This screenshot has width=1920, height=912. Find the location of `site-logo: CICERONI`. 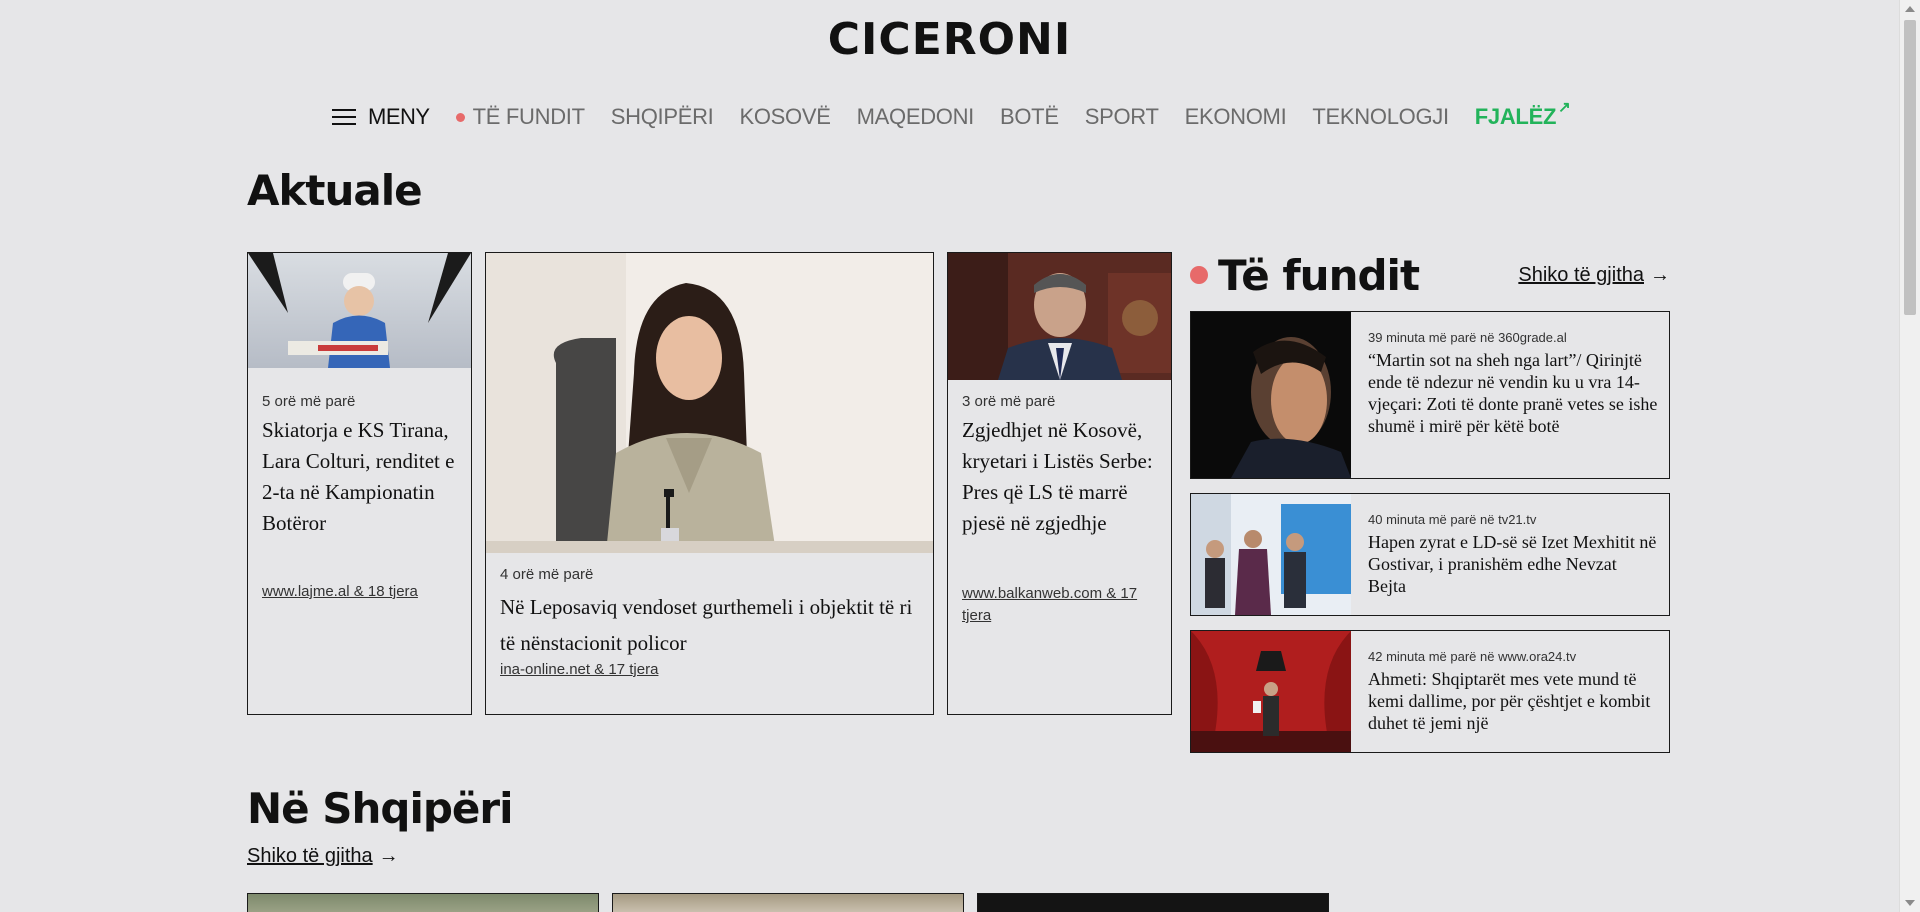

site-logo: CICERONI is located at coordinates (949, 39).